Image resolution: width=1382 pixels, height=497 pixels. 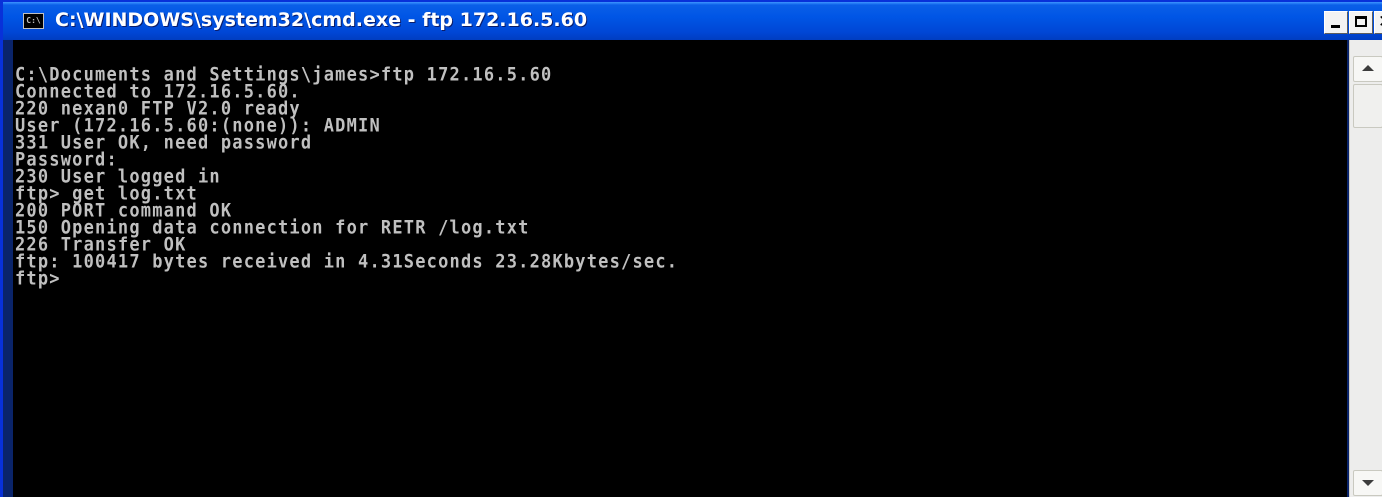 What do you see at coordinates (1336, 22) in the screenshot?
I see `minimize-button` at bounding box center [1336, 22].